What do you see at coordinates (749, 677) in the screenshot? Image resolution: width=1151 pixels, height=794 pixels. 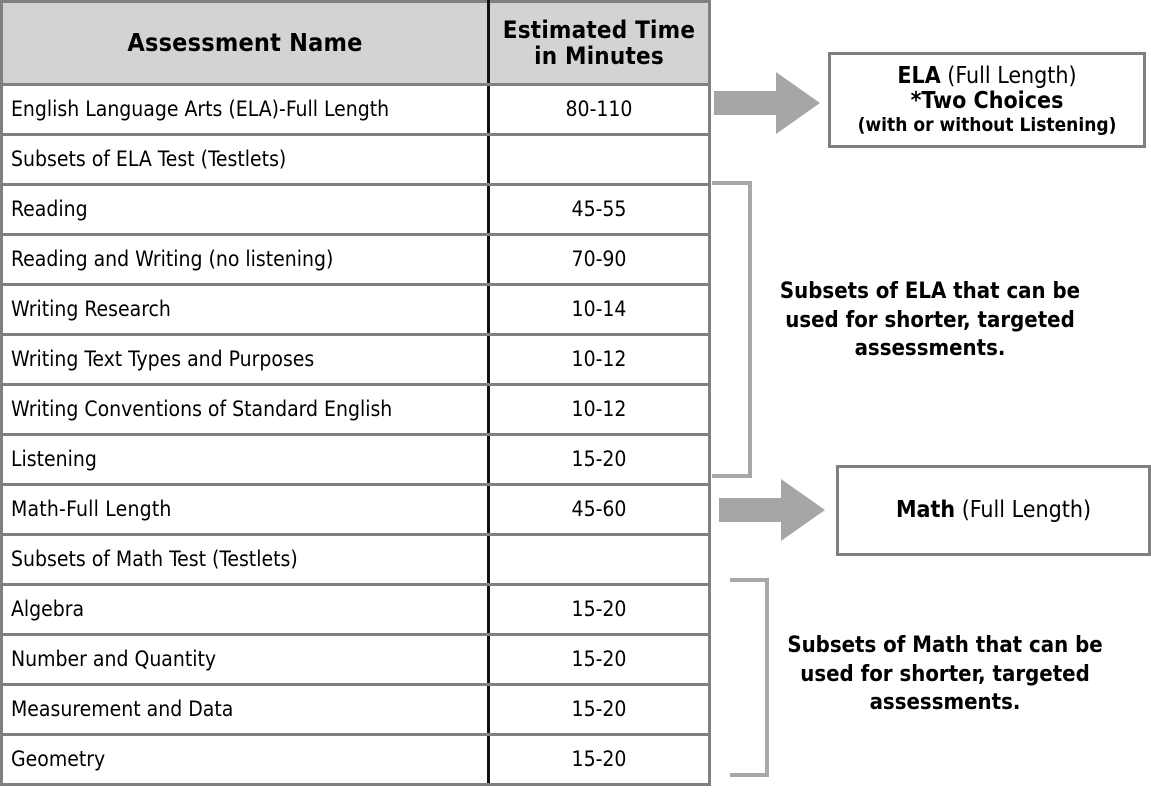 I see `right-brace-icon-math-subsets` at bounding box center [749, 677].